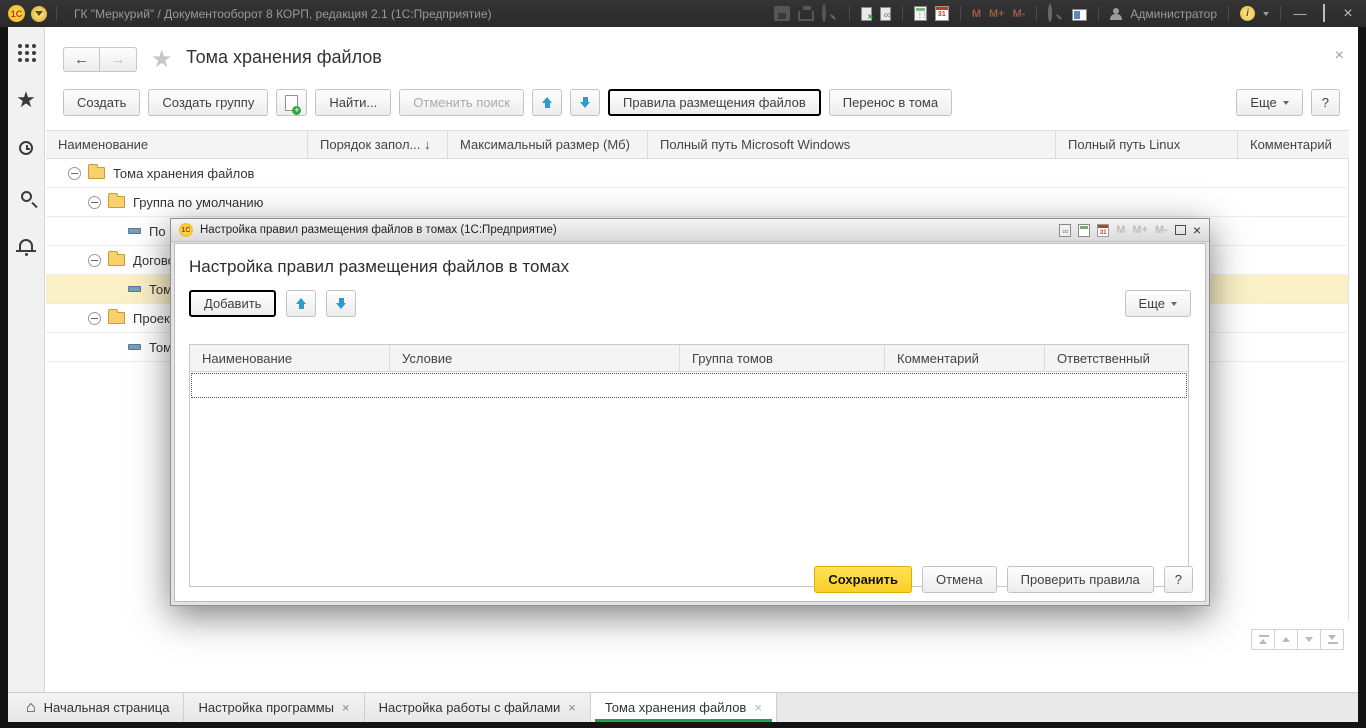 The width and height of the screenshot is (1366, 728). I want to click on column-header-volume-group: Группа томов, so click(782, 358).